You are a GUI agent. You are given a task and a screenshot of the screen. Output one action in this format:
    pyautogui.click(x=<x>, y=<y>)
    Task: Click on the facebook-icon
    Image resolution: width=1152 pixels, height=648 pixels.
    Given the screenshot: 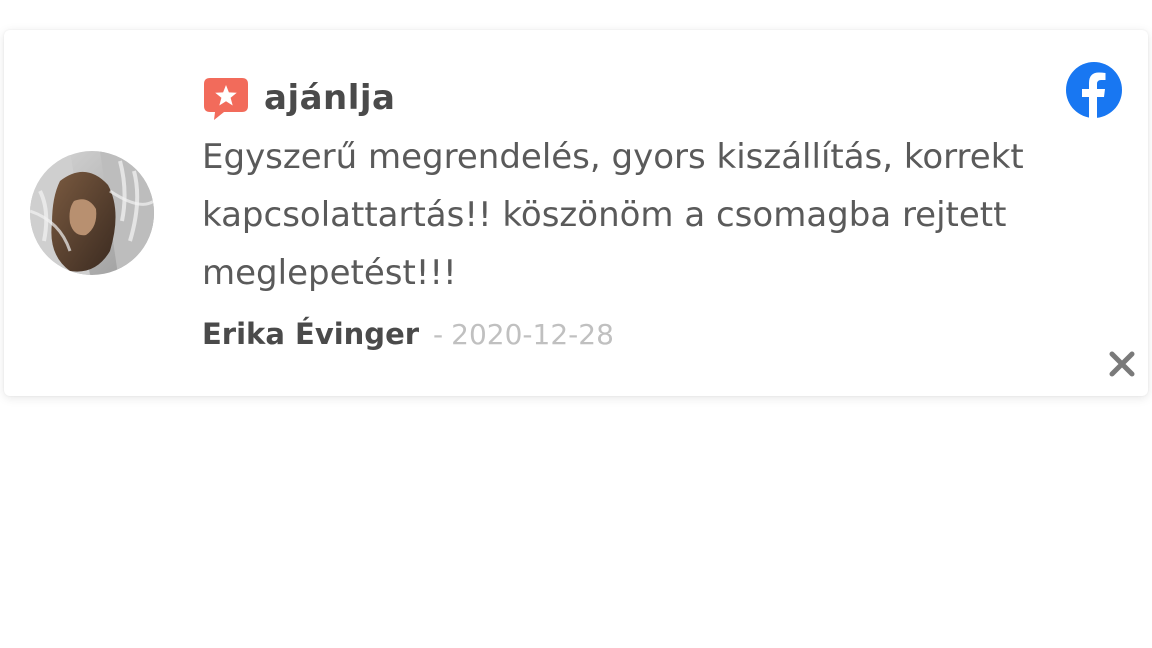 What is the action you would take?
    pyautogui.click(x=1094, y=90)
    